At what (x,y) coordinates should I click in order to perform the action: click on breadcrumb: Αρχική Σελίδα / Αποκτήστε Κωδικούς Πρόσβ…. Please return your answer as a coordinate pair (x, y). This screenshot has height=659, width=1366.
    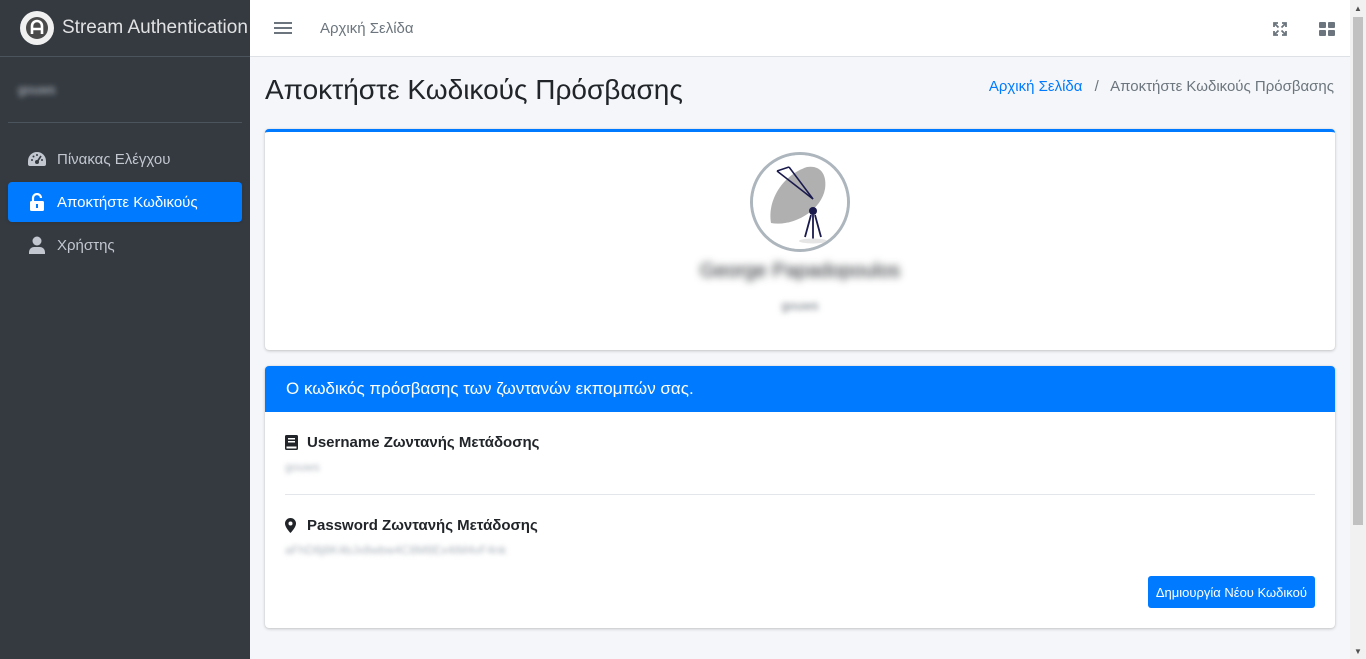
    Looking at the image, I should click on (1161, 86).